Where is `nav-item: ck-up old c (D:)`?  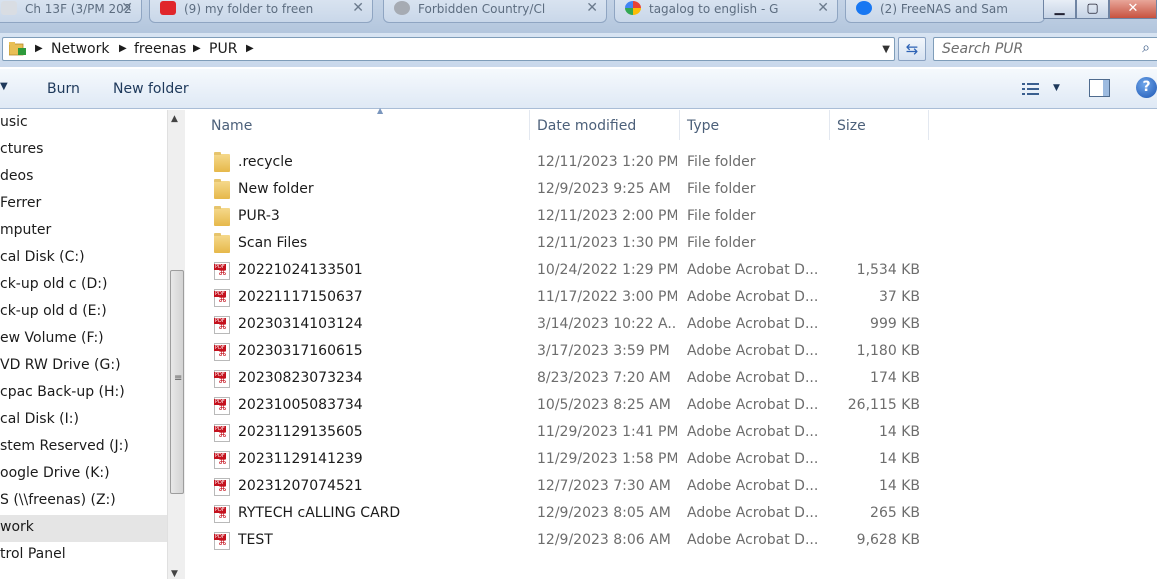 nav-item: ck-up old c (D:) is located at coordinates (83, 285).